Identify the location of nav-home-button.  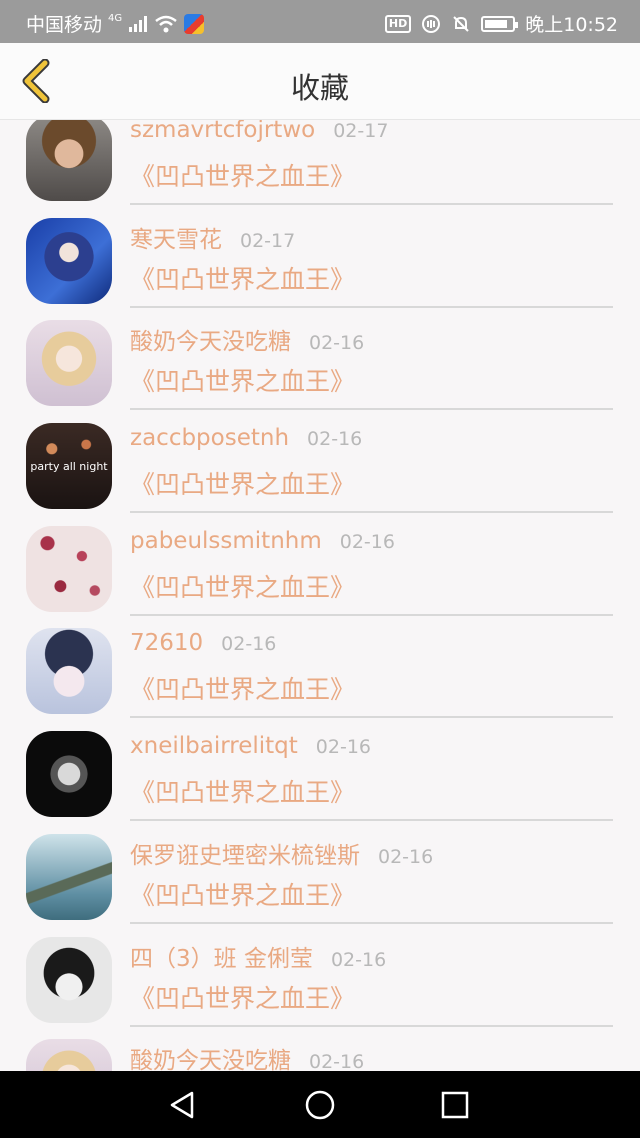
(320, 1105).